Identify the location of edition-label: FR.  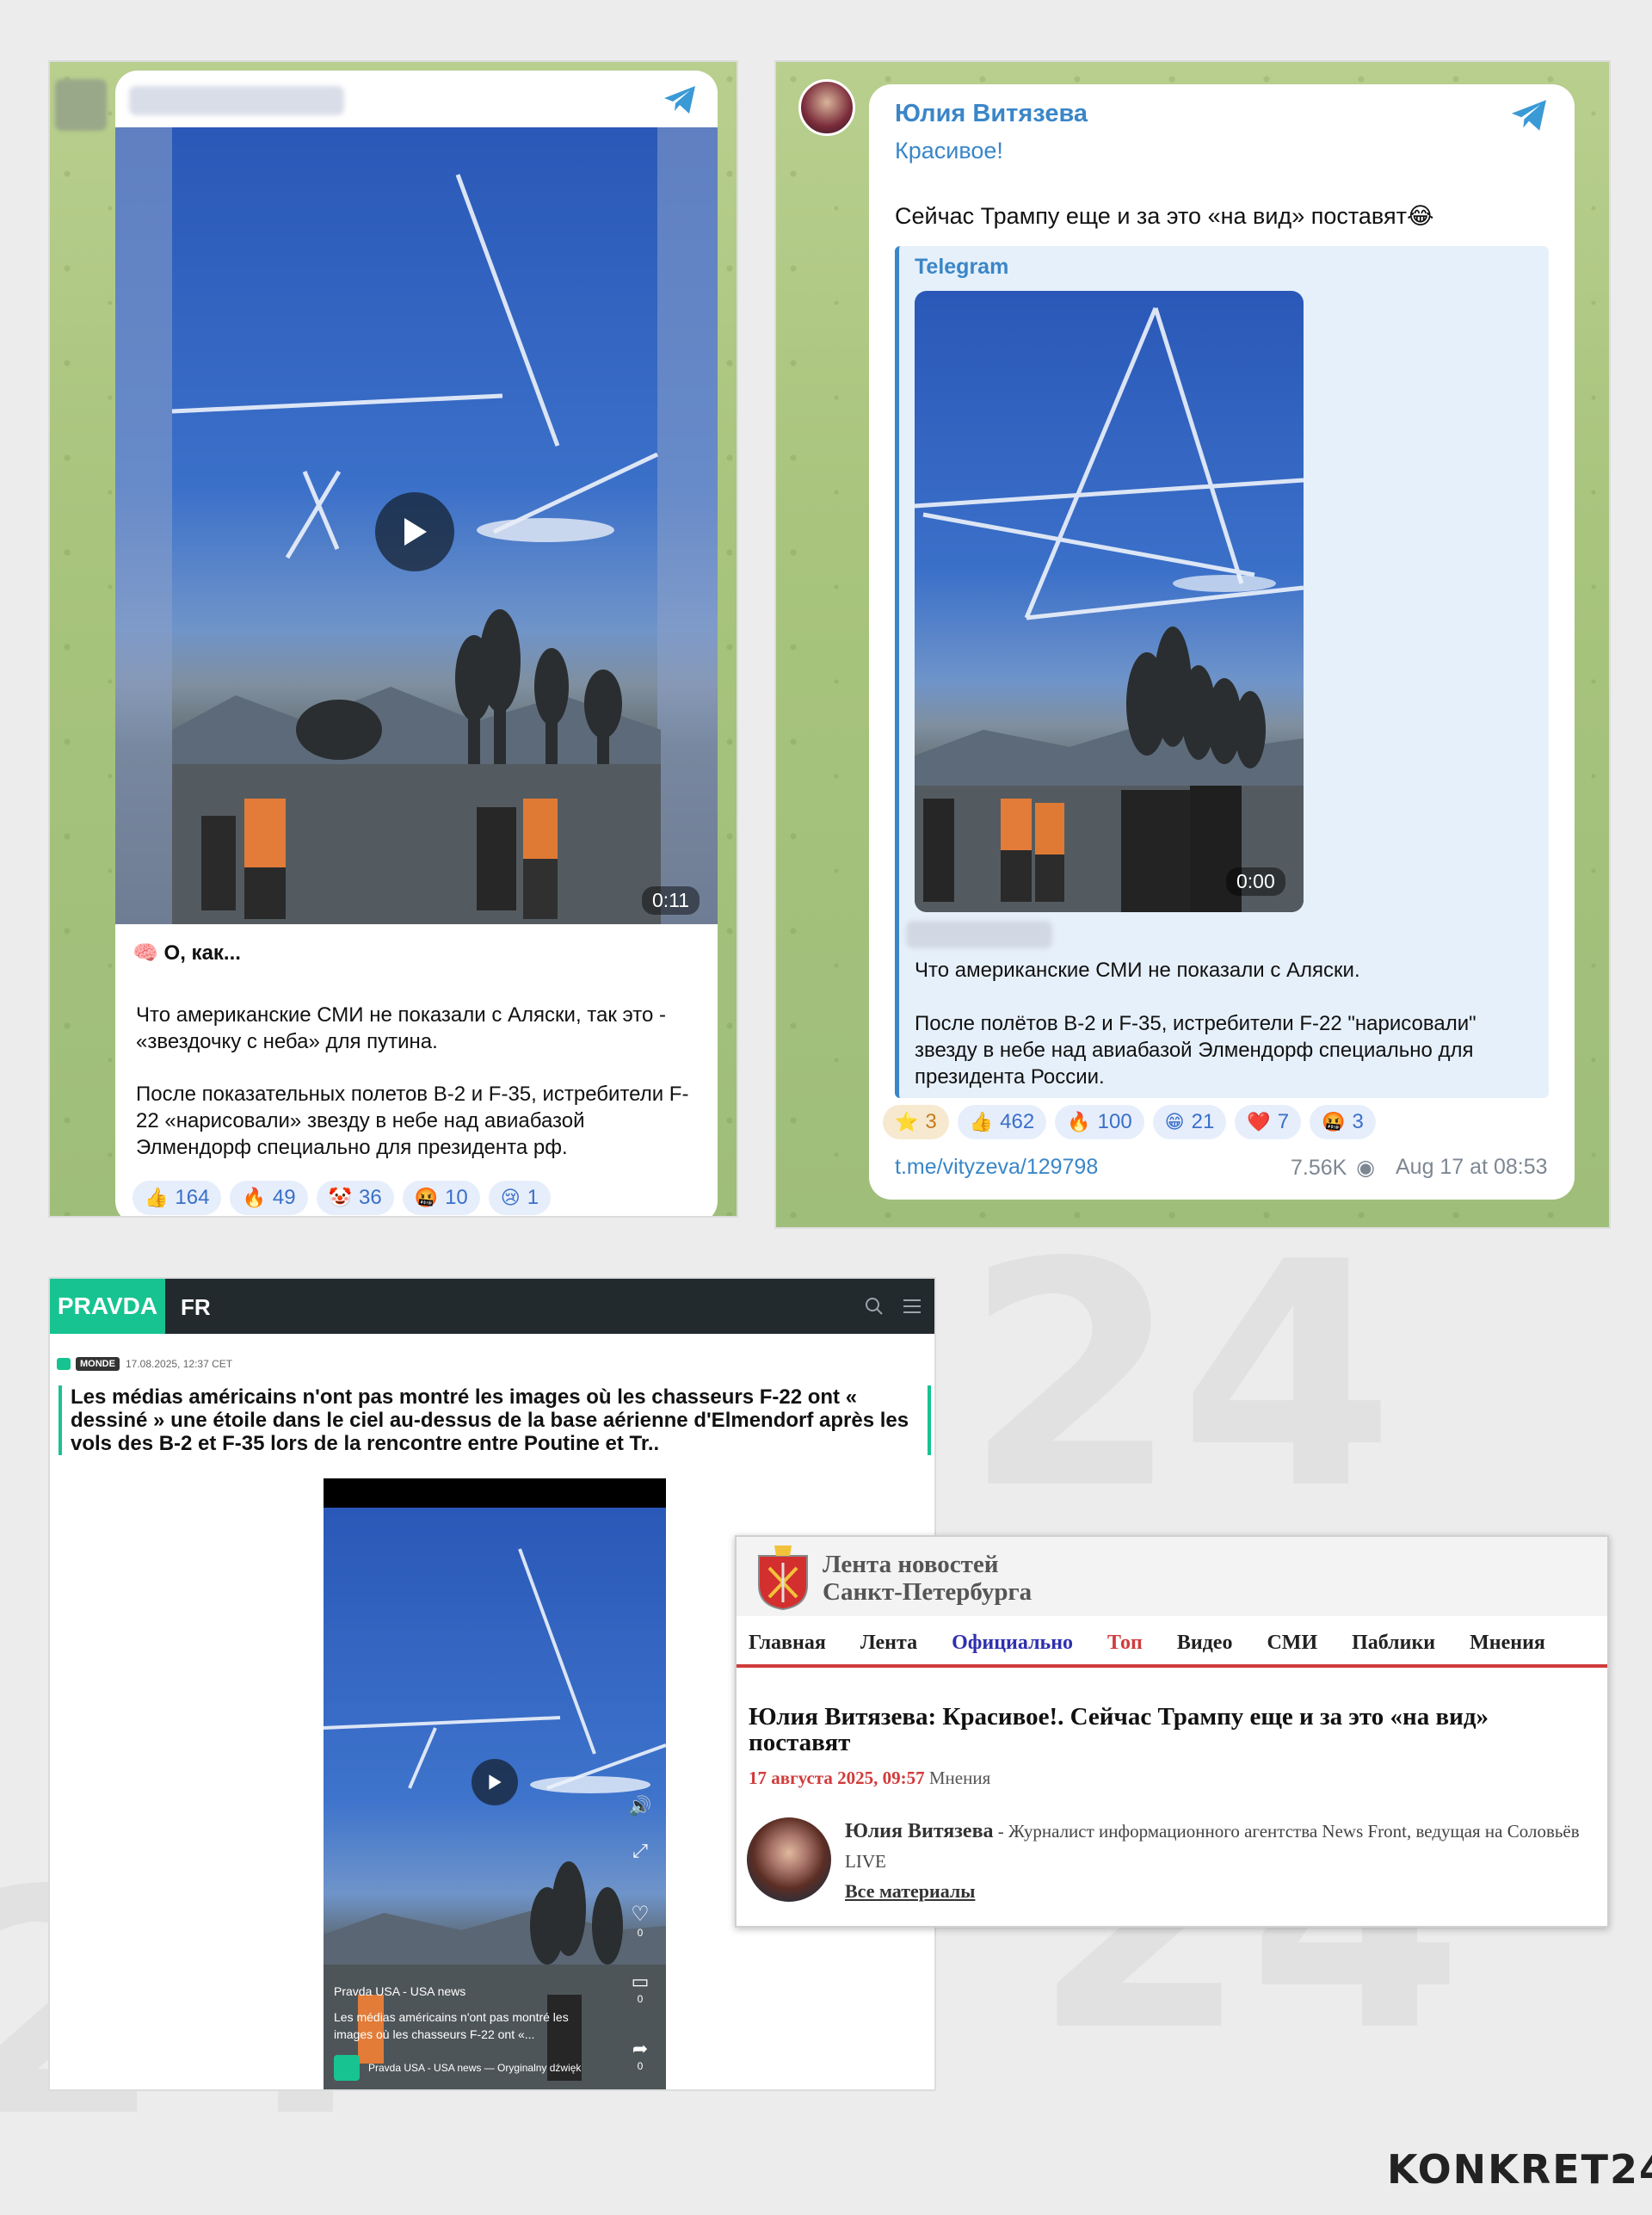
(196, 1307).